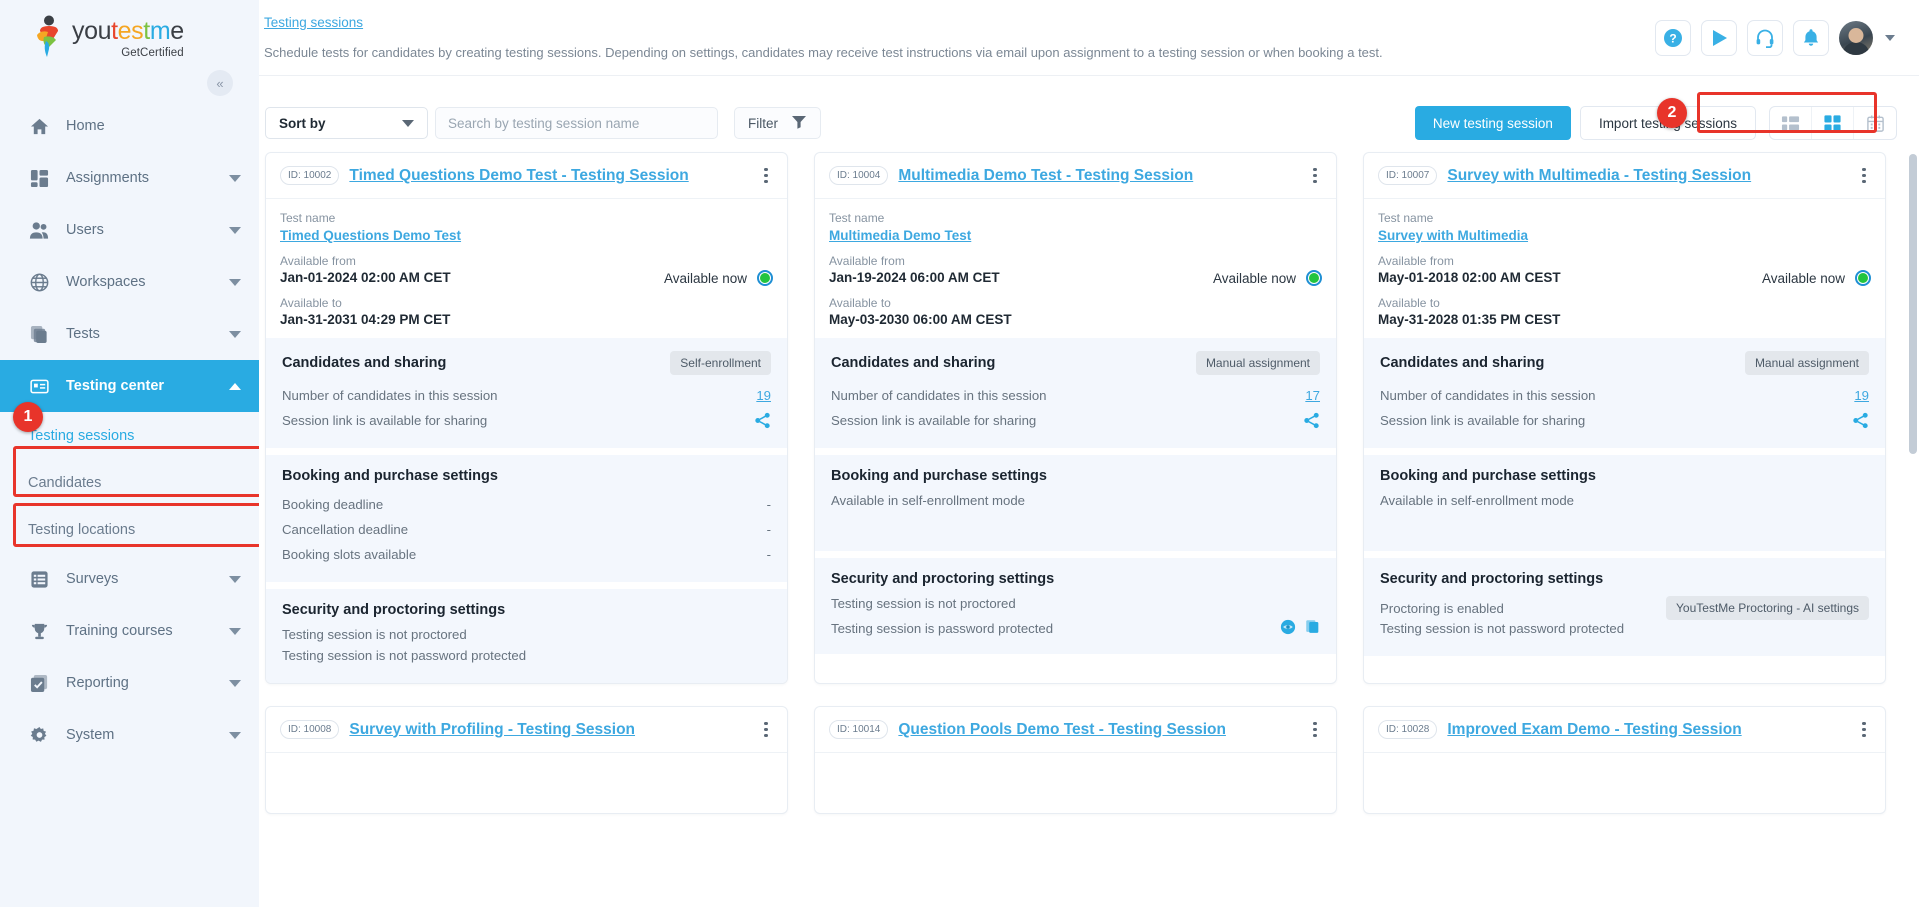 The height and width of the screenshot is (907, 1919). I want to click on play-icon, so click(1719, 38).